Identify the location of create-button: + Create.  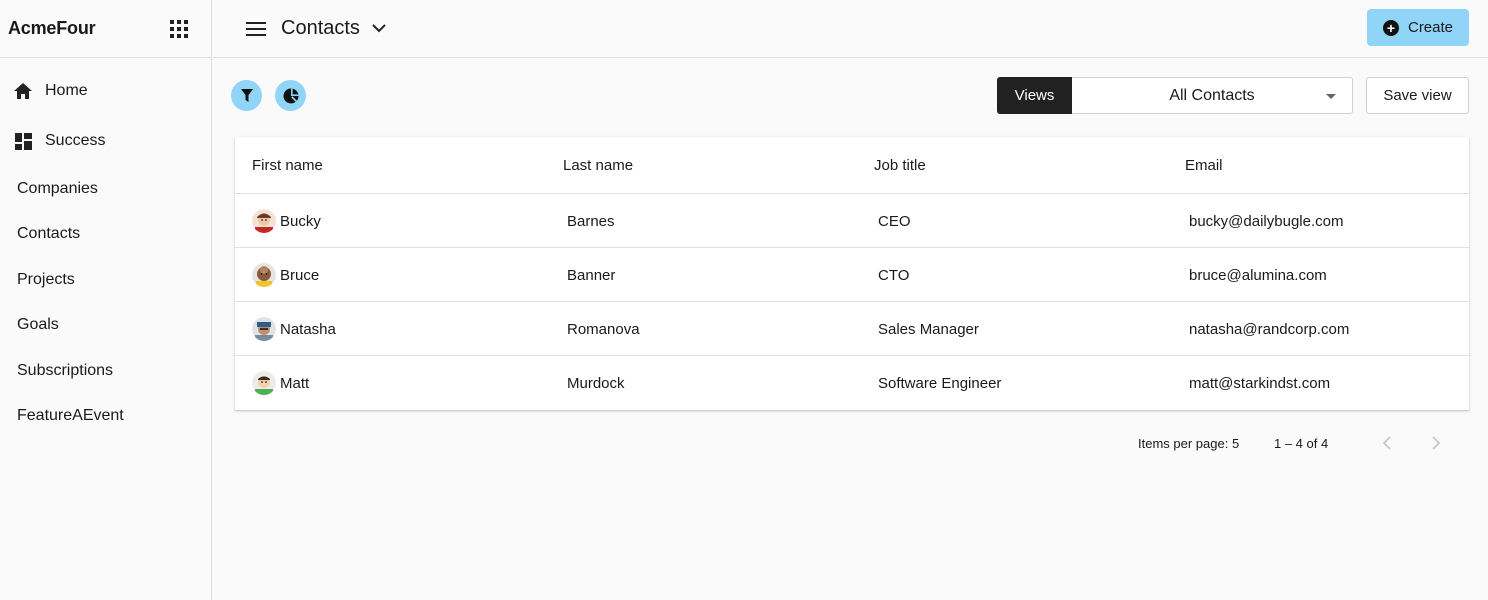
(1418, 27).